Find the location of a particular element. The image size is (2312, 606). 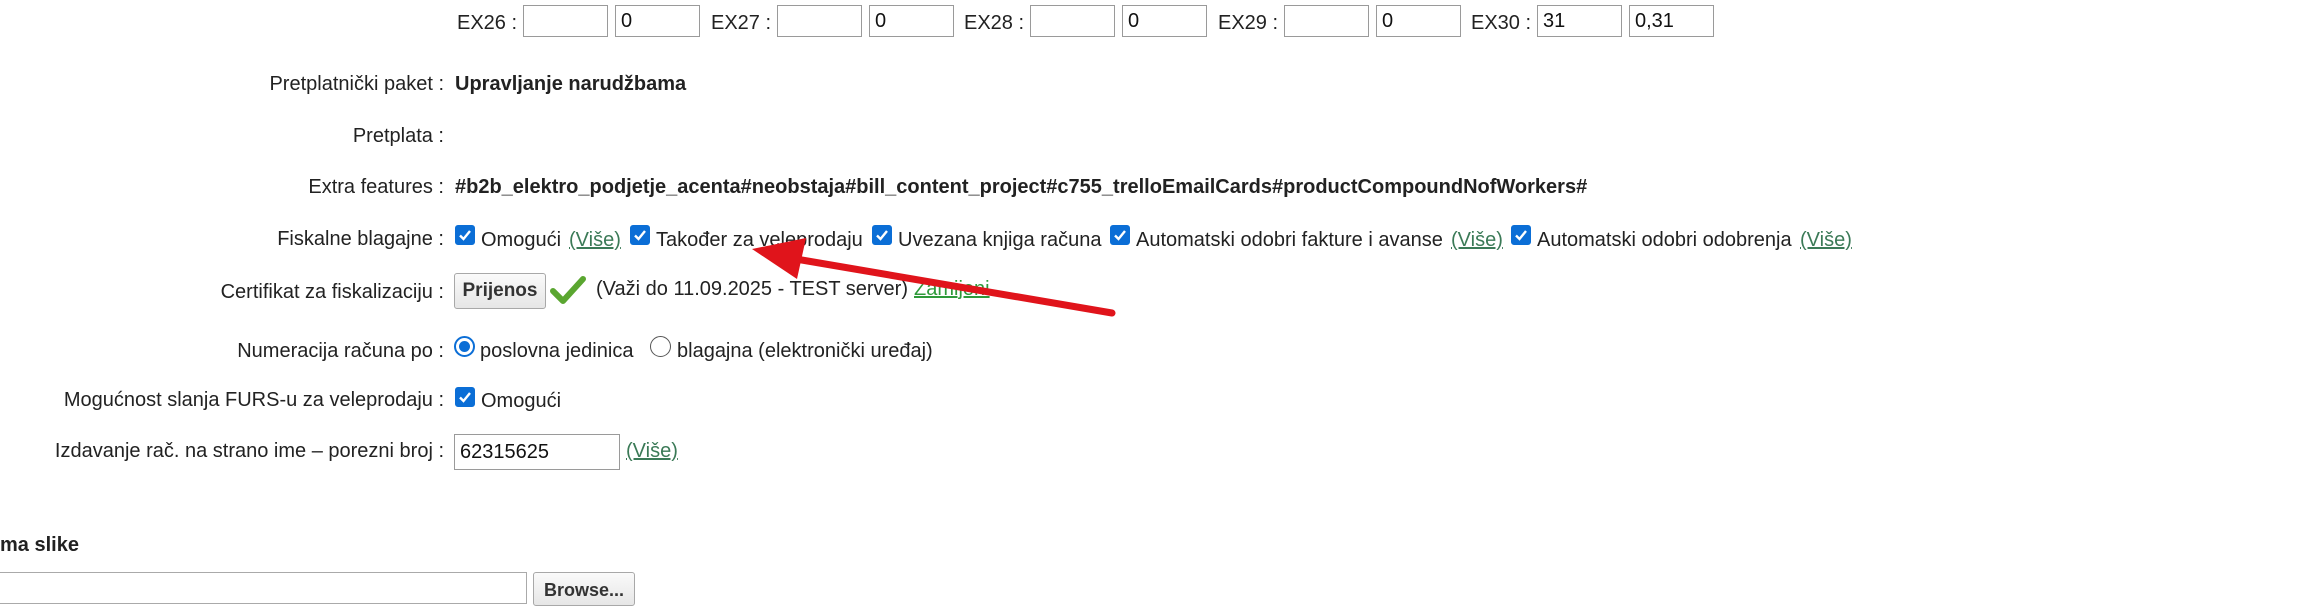

ex29-label: EX29 : is located at coordinates (1248, 23).